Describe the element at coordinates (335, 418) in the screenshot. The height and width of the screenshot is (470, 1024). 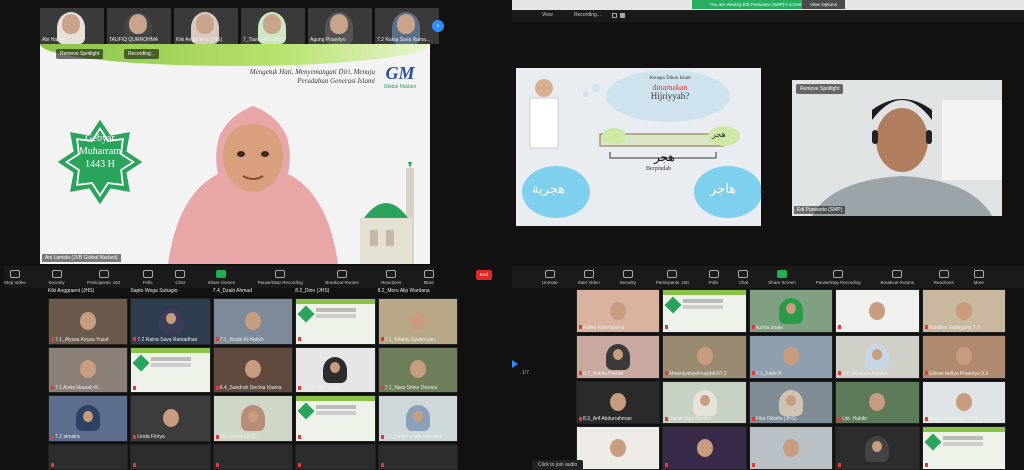
I see `participant-tile: 8_Mch. Dafi Pangestu` at that location.